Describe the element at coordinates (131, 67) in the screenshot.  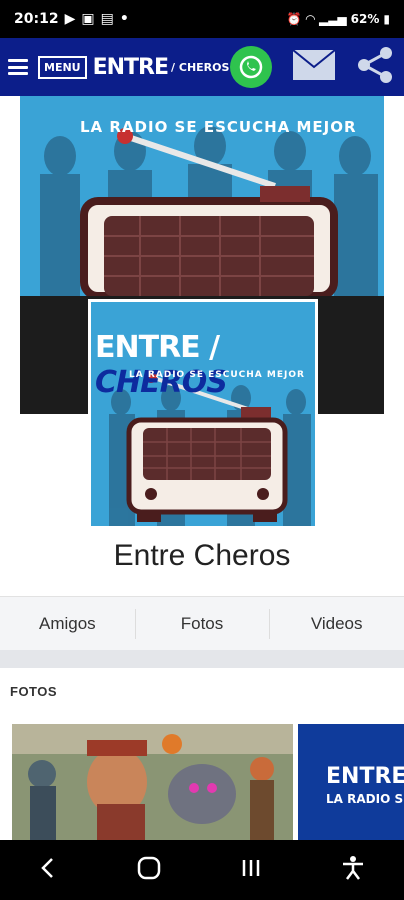
I see `brand-logo: ENTRE` at that location.